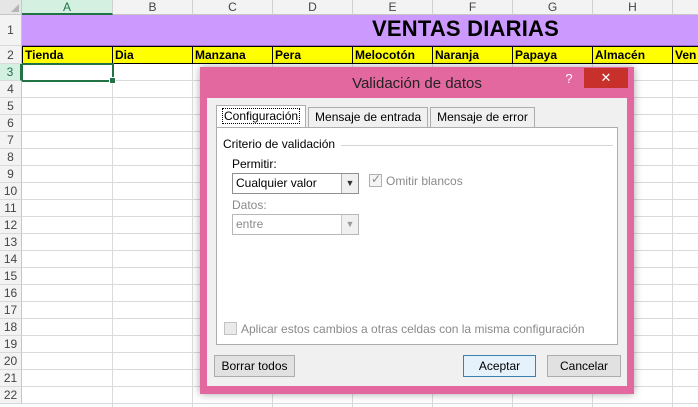 The height and width of the screenshot is (407, 698). I want to click on header-cell-tienda: Tienda, so click(67, 55).